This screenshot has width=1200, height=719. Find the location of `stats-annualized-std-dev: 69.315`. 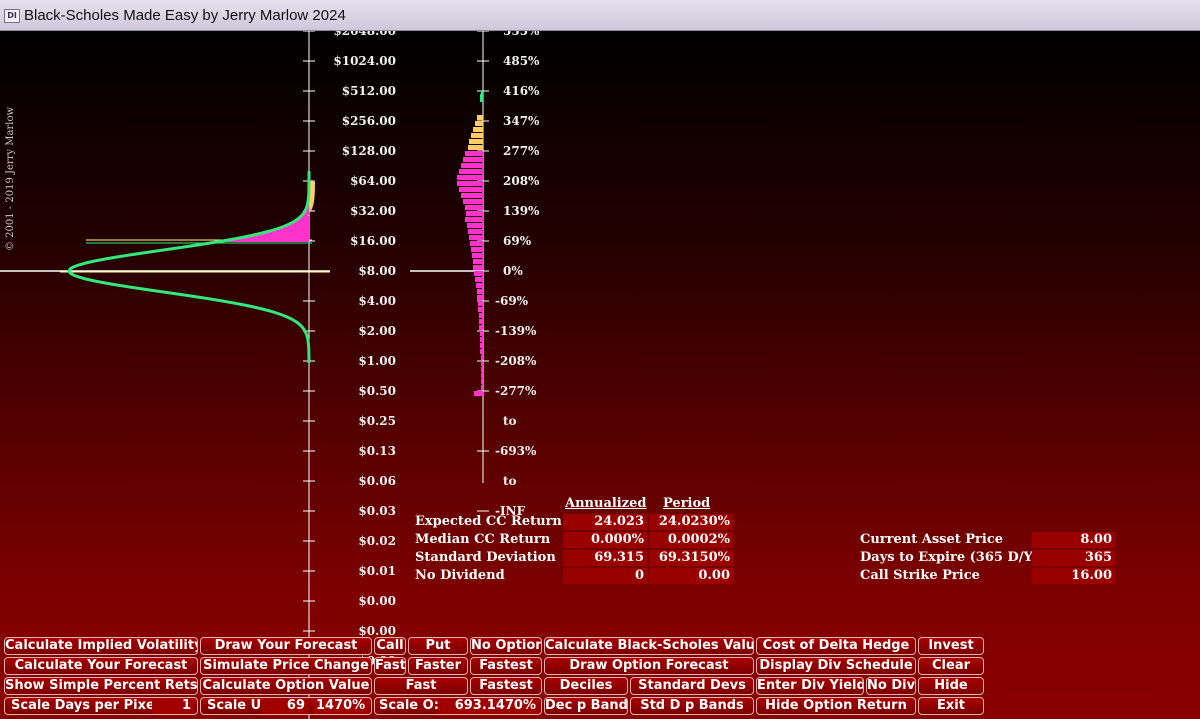

stats-annualized-std-dev: 69.315 is located at coordinates (605, 558).